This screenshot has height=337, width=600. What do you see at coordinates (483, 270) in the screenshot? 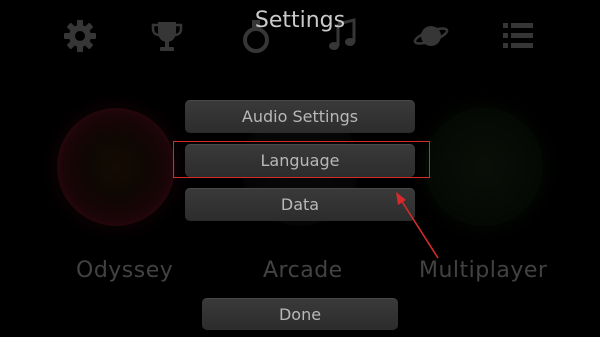
I see `mode-label-multiplayer: Multiplayer` at bounding box center [483, 270].